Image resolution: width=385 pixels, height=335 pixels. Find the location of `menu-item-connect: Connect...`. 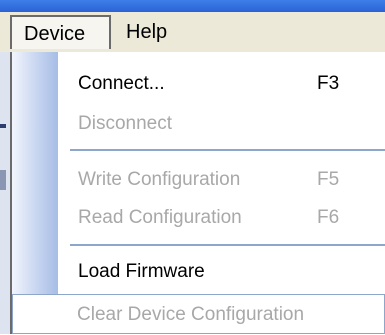

menu-item-connect: Connect... is located at coordinates (121, 84).